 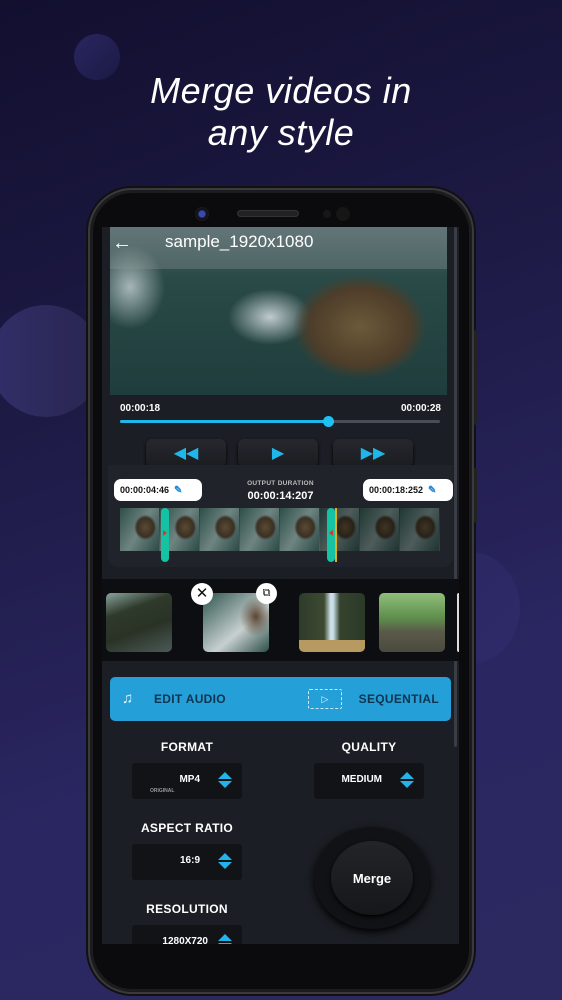 I want to click on format-select: MP4 ORIGINAL, so click(x=187, y=781).